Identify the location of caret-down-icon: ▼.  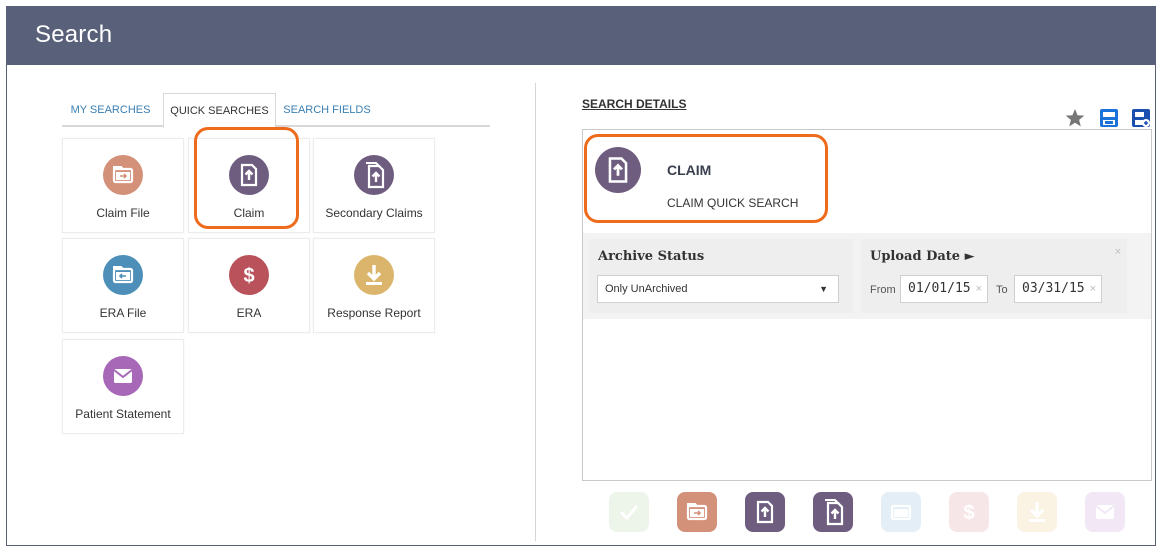
(823, 289).